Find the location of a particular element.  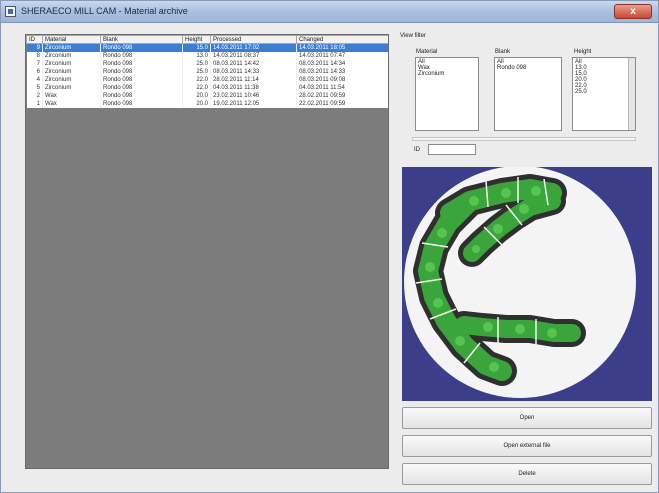

table-cell: 14.03.2011 17:02 is located at coordinates (253, 47).